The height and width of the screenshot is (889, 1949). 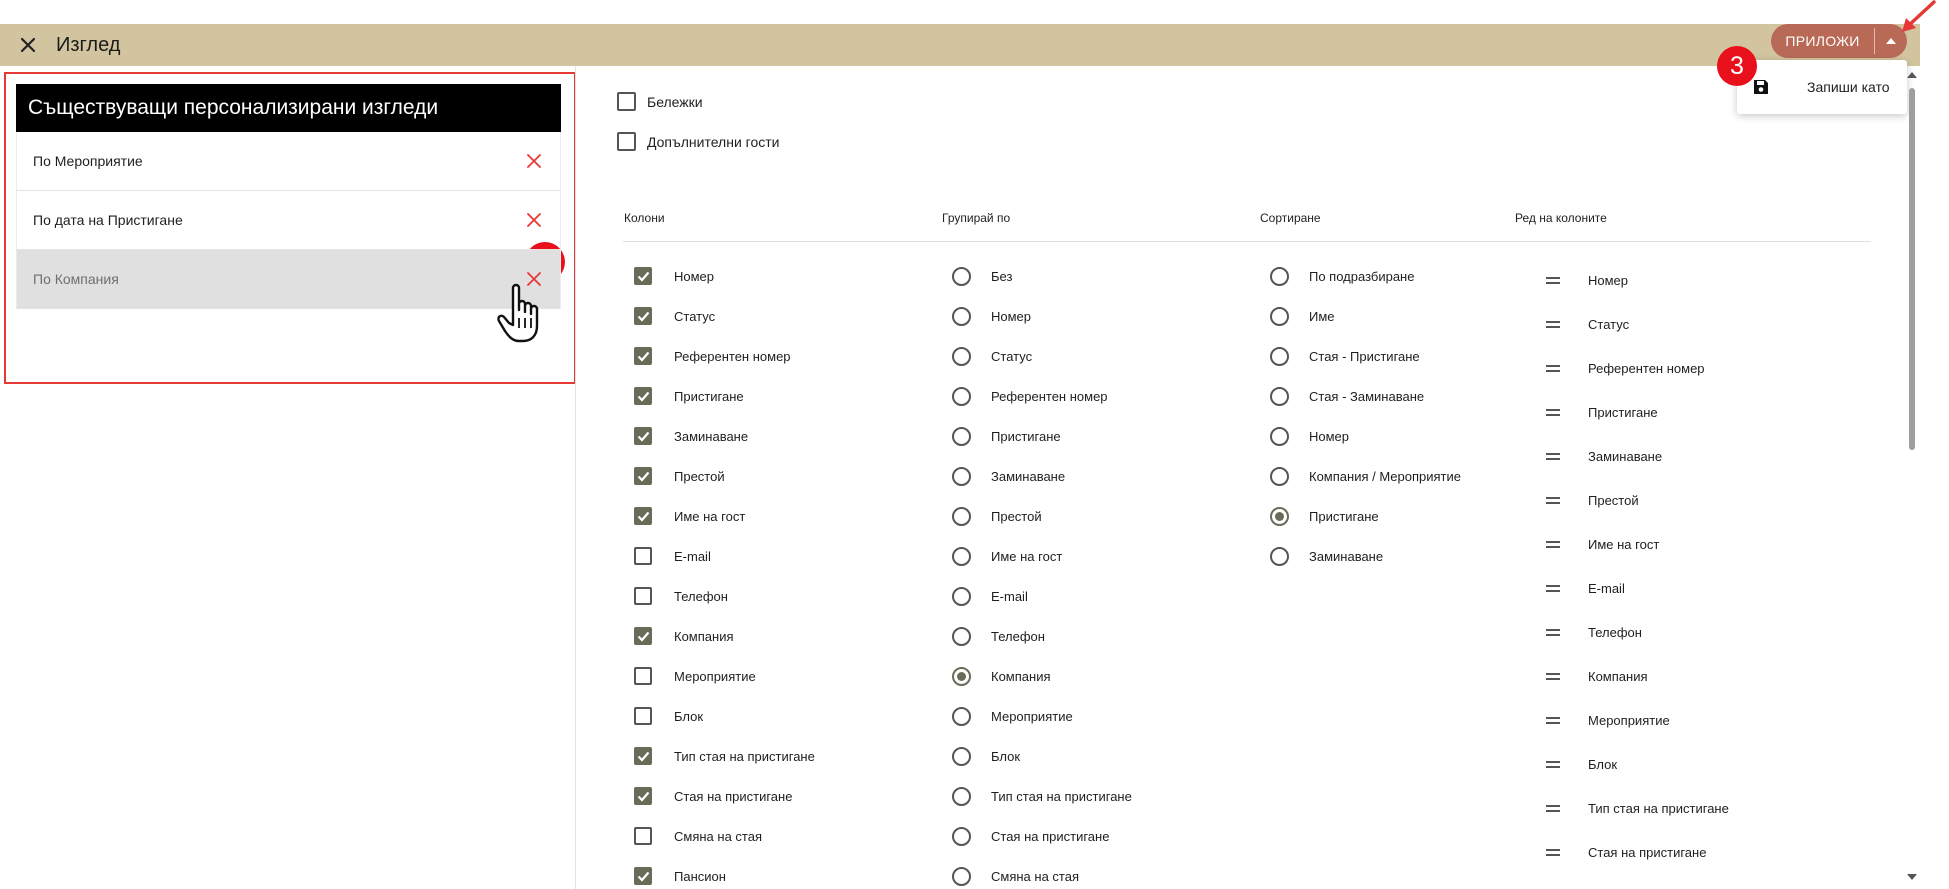 I want to click on column-order-item: Референтен номер, so click(x=1632, y=368).